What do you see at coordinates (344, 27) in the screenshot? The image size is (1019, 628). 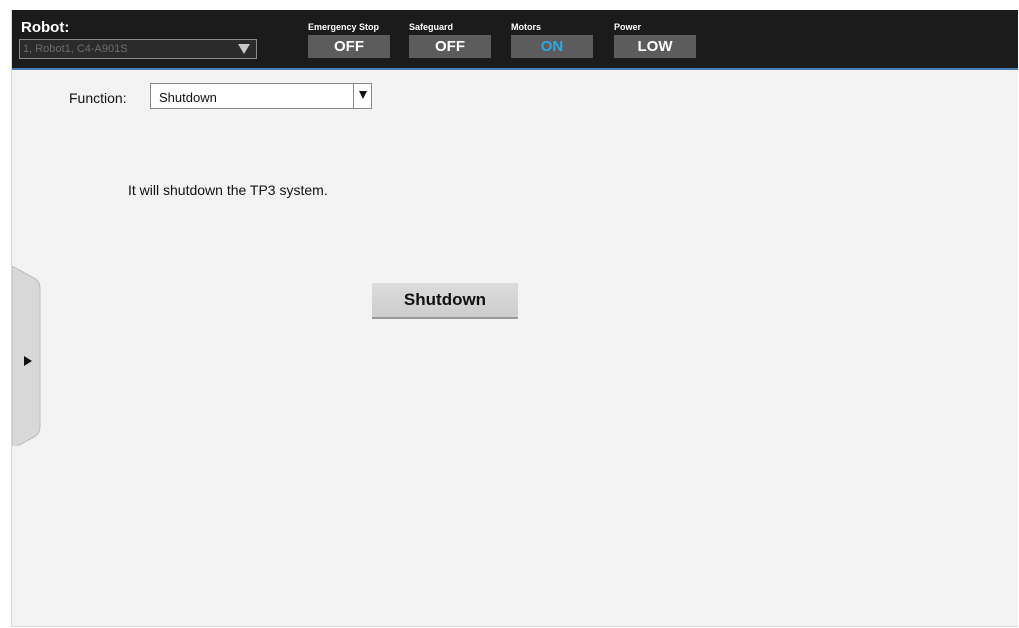 I see `emergency-stop-label: Emergency Stop` at bounding box center [344, 27].